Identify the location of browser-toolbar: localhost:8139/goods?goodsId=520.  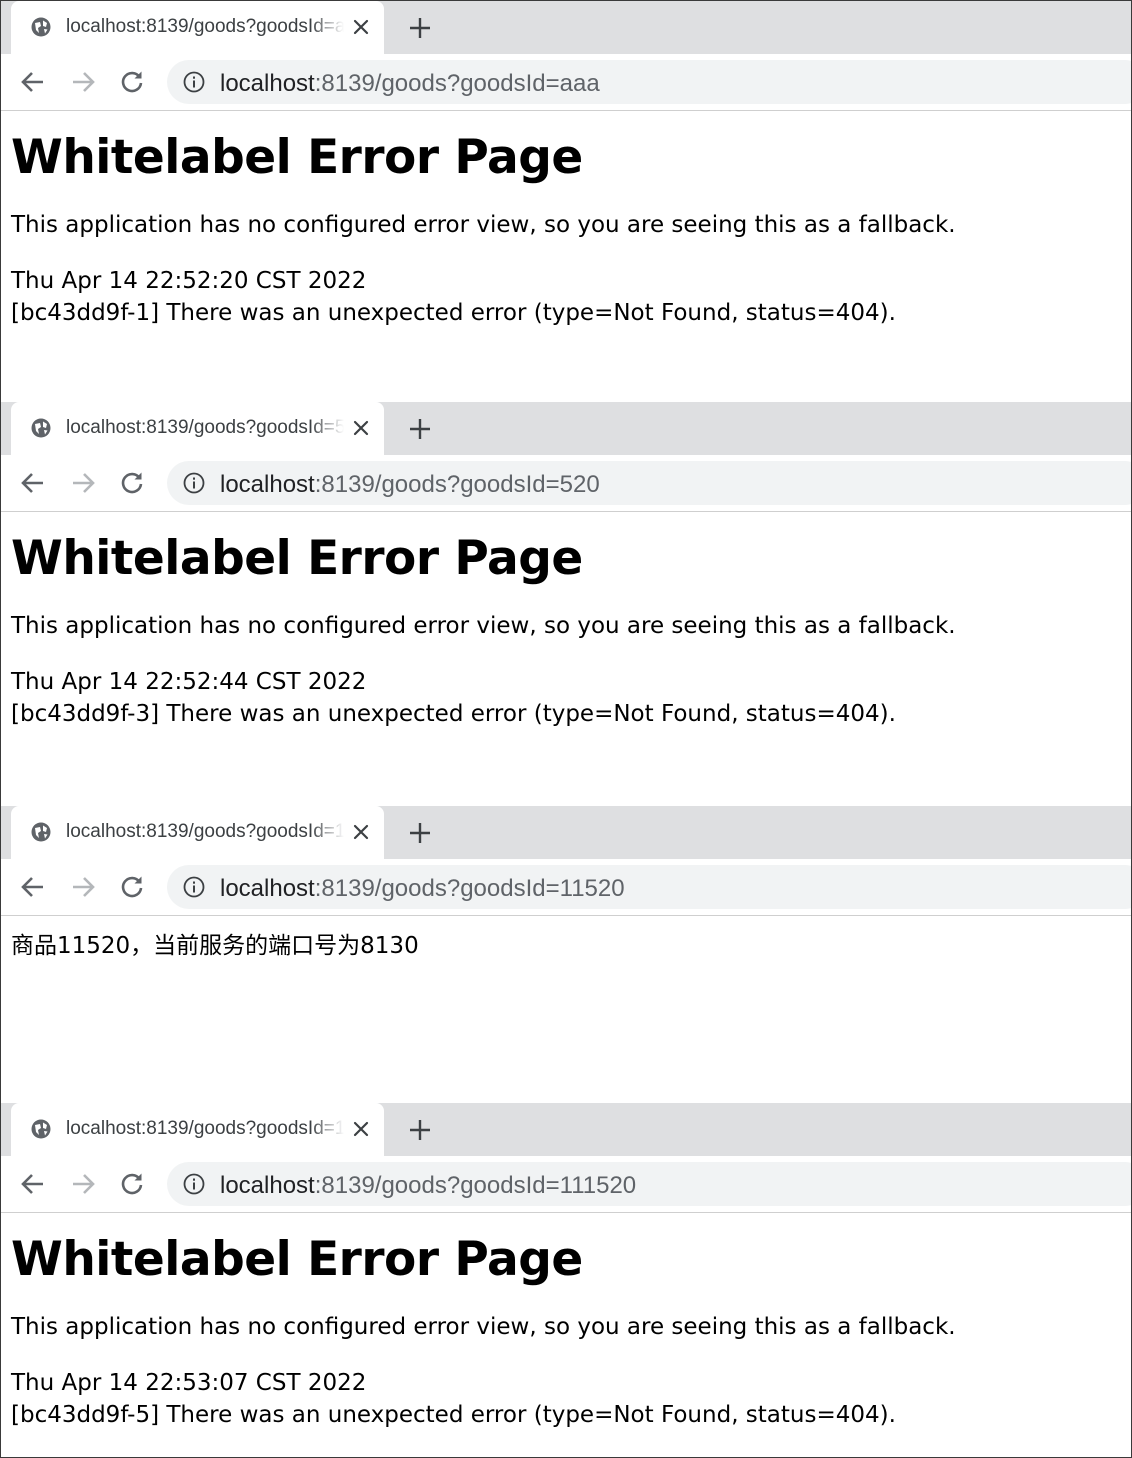
(566, 483).